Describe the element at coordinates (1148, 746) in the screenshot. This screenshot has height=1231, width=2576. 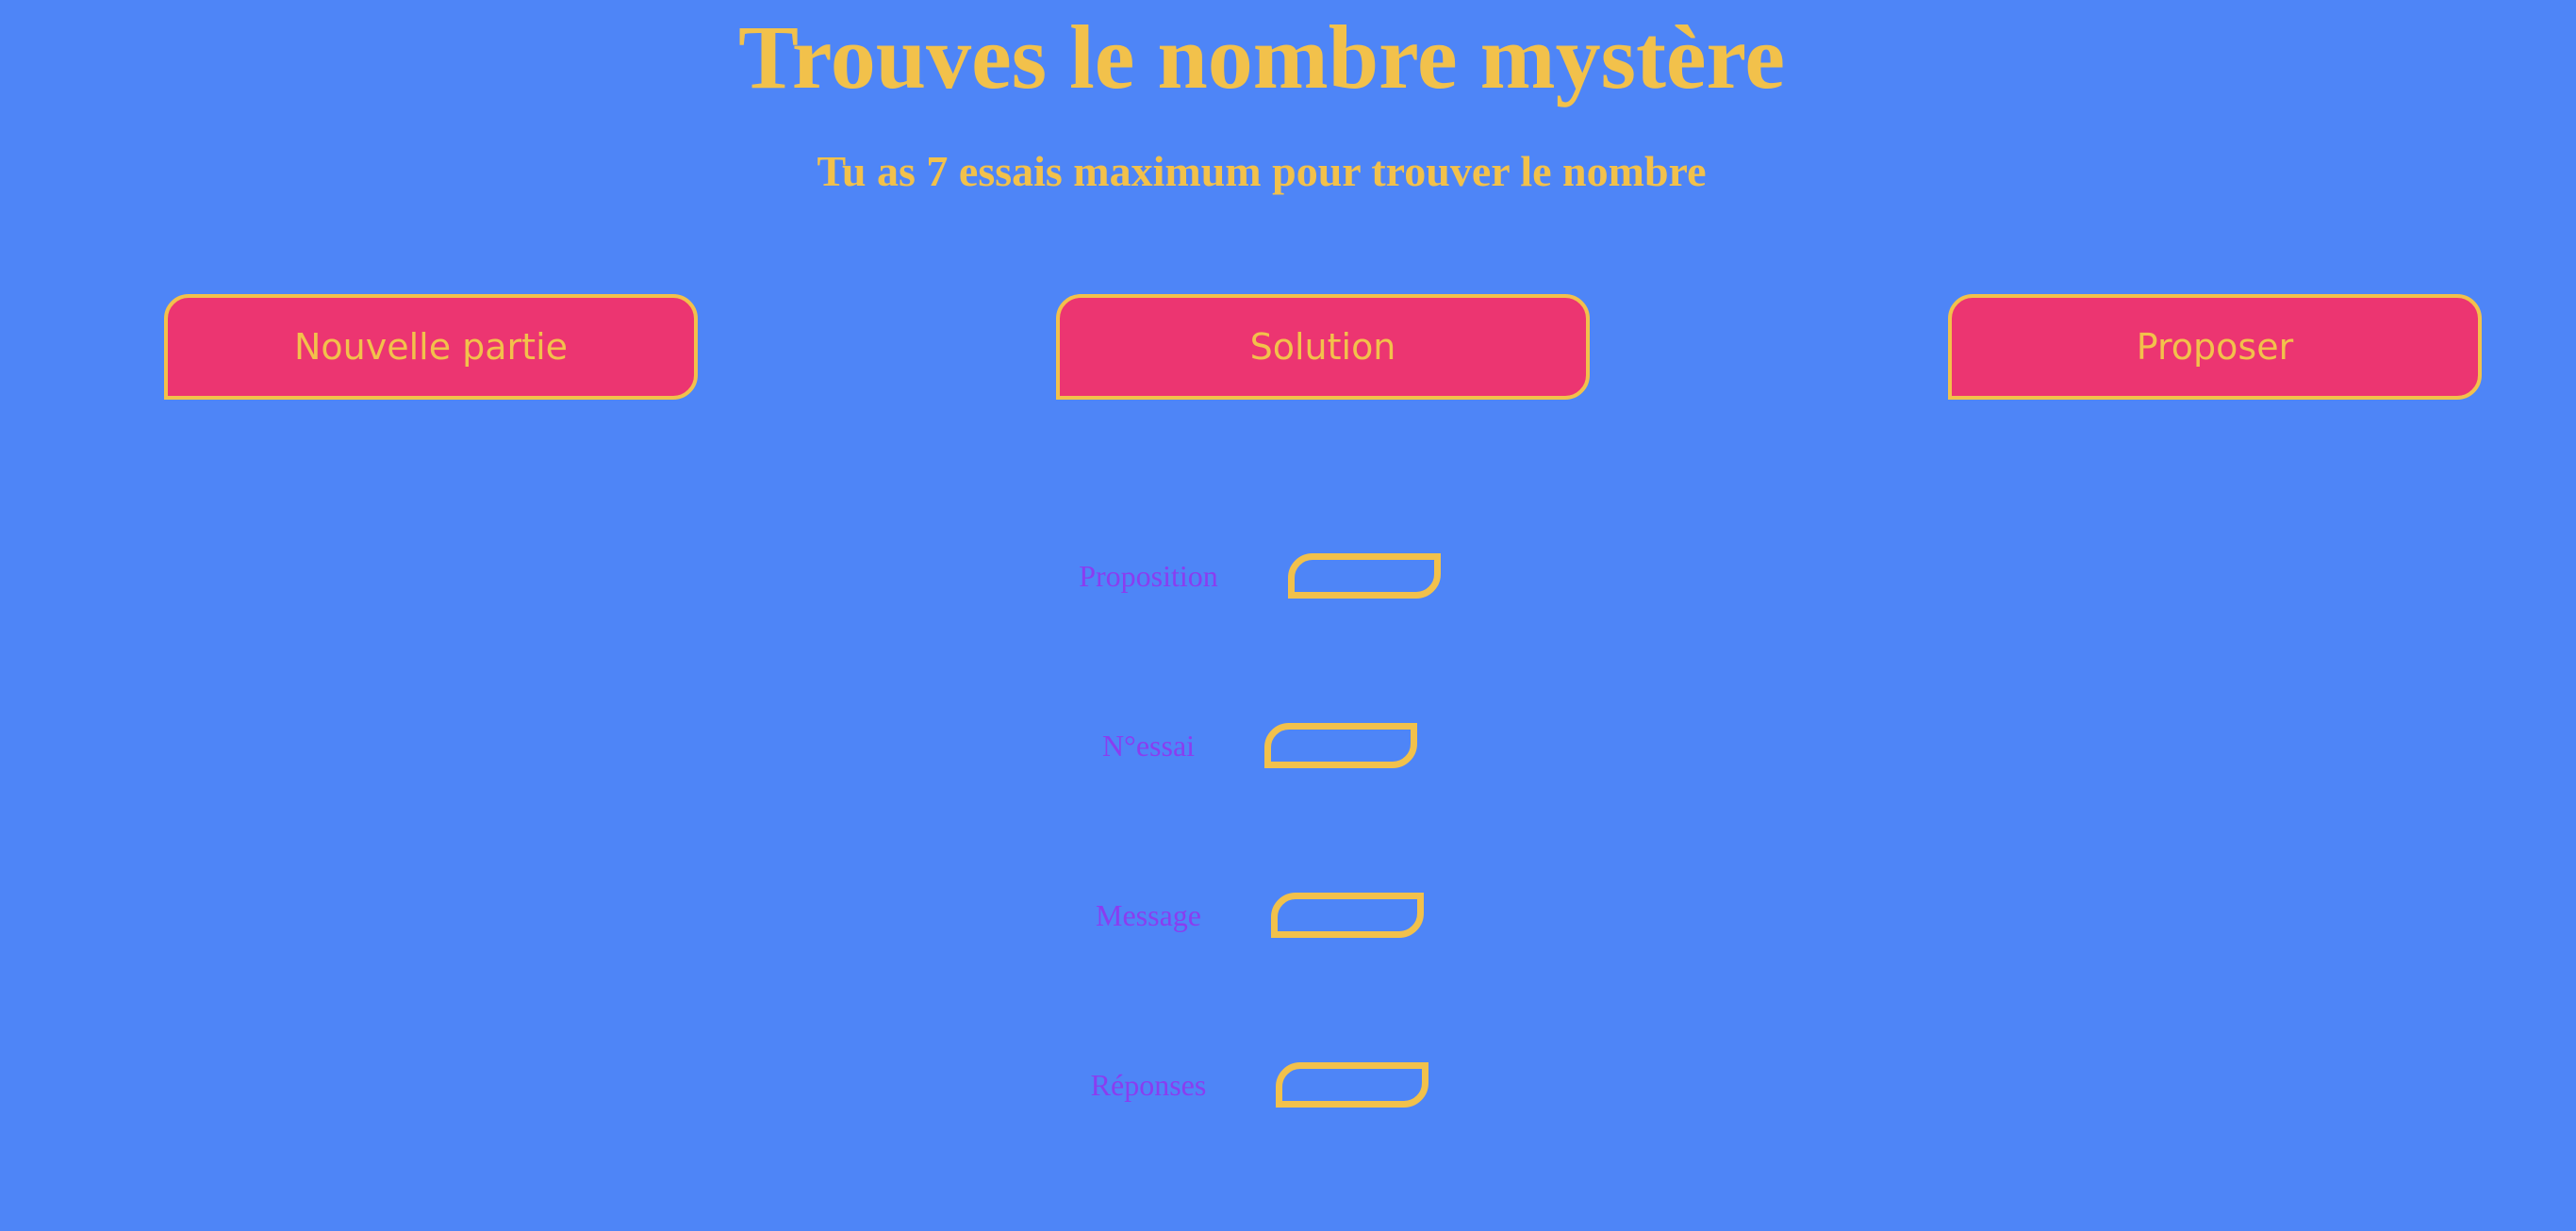
I see `attempt-label: N°essai` at that location.